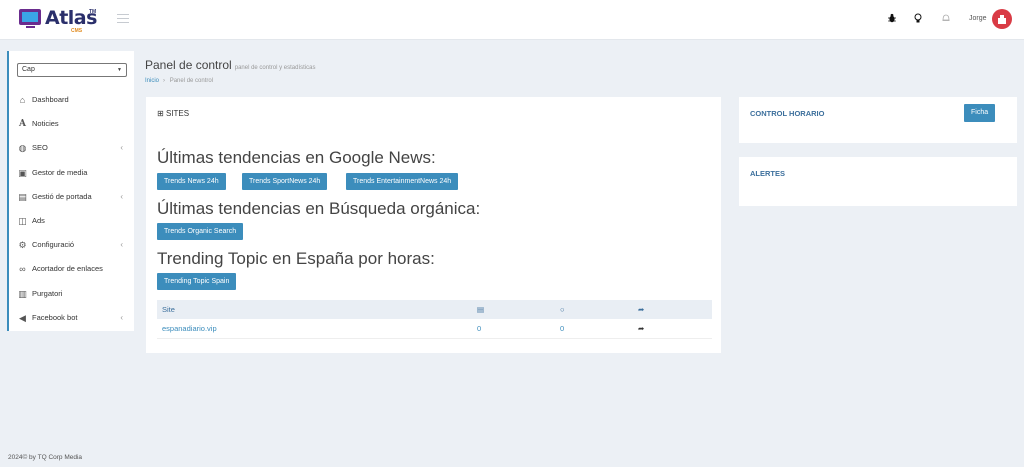 This screenshot has width=1024, height=467. I want to click on trends-news-24h-button: Trends News 24h, so click(191, 181).